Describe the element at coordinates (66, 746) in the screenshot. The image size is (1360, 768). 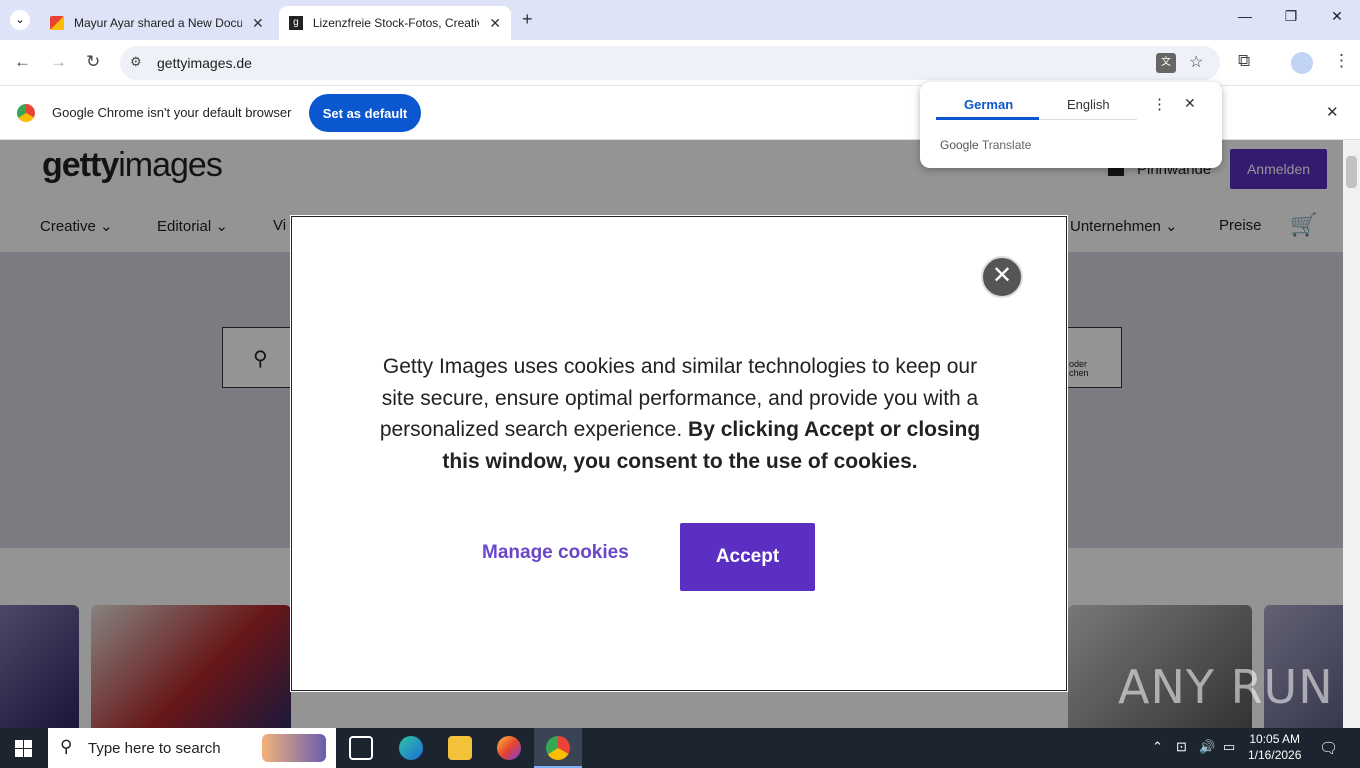
I see `search-icon: ⚲` at that location.